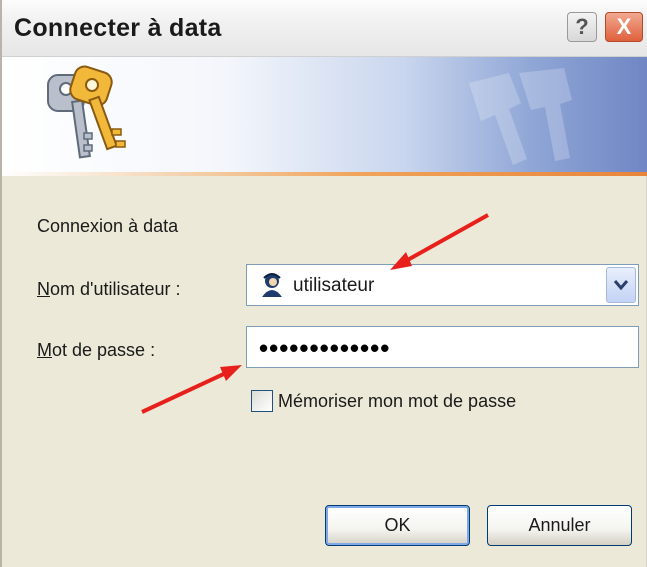 Image resolution: width=647 pixels, height=567 pixels. Describe the element at coordinates (442, 285) in the screenshot. I see `username-combobox: utilisateur` at that location.